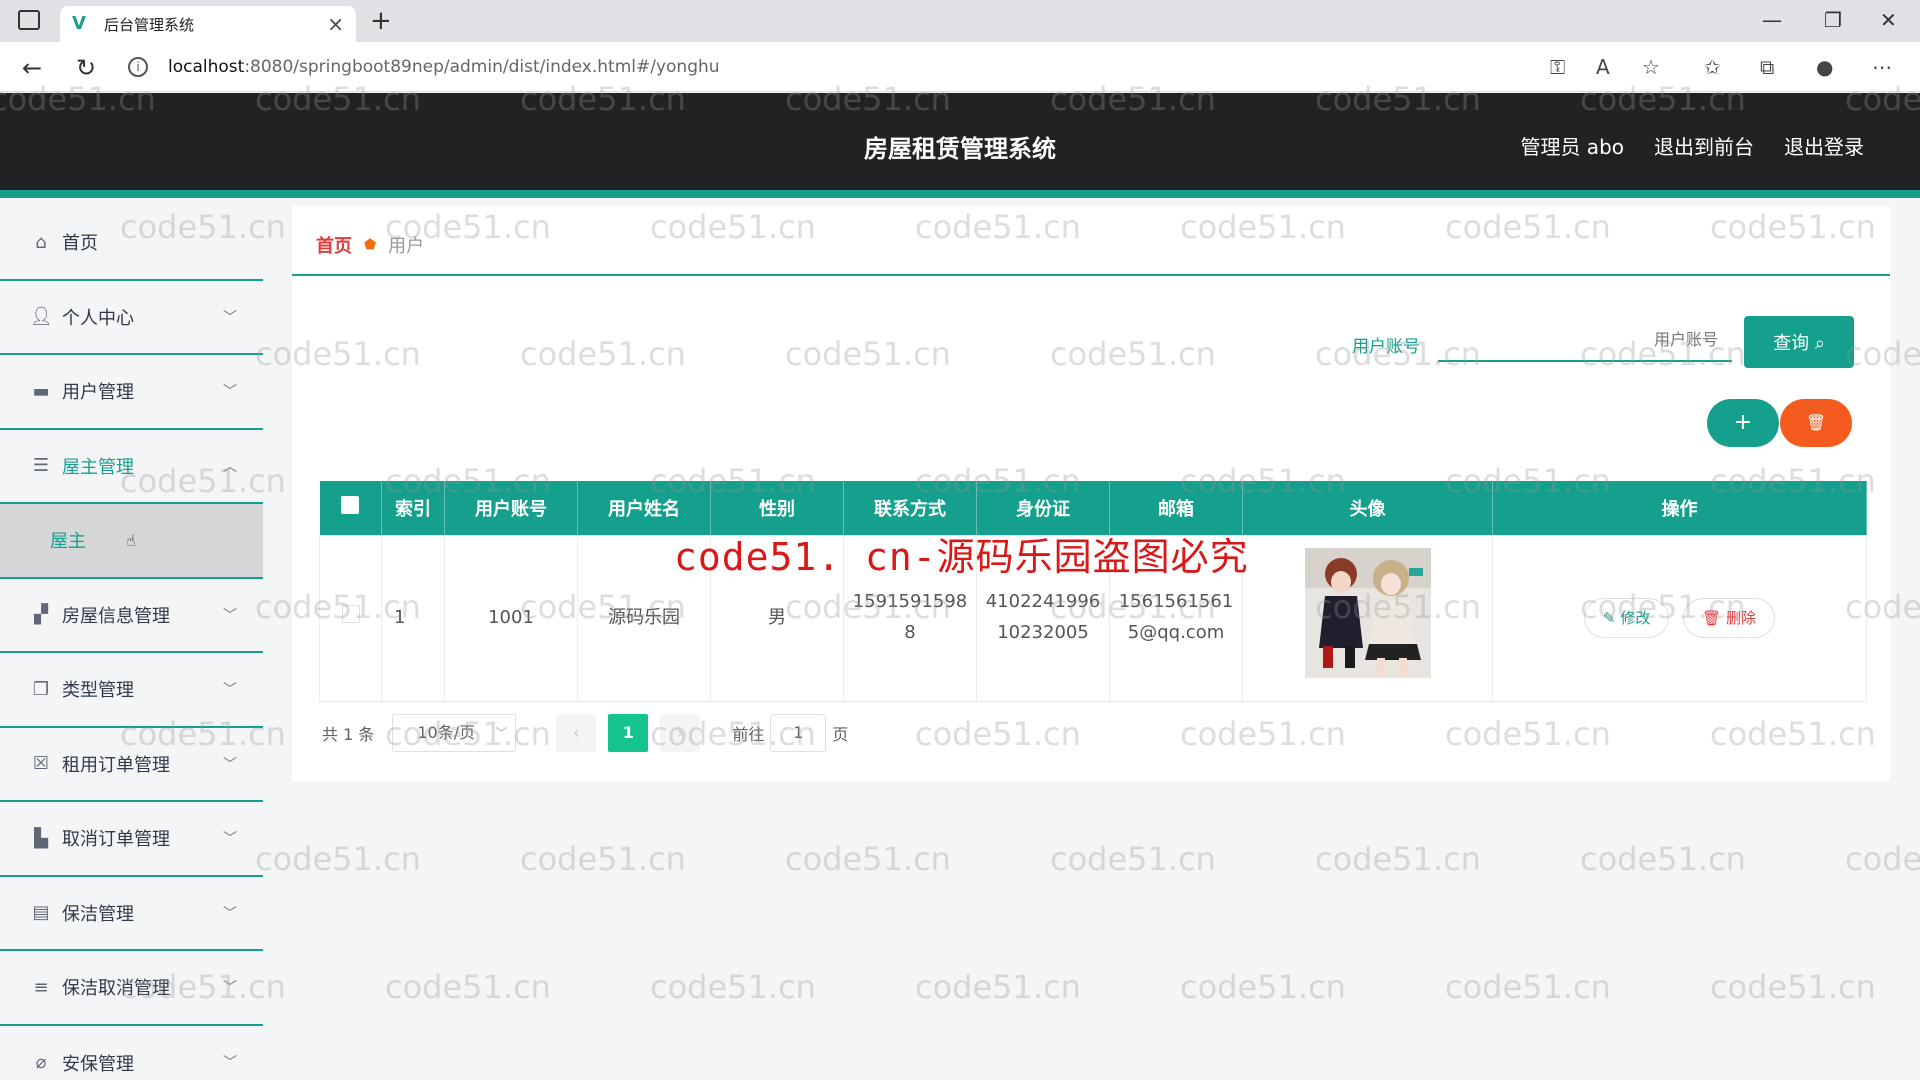 This screenshot has height=1080, width=1920. Describe the element at coordinates (910, 602) in the screenshot. I see `cell-phone-line: 1591591598` at that location.